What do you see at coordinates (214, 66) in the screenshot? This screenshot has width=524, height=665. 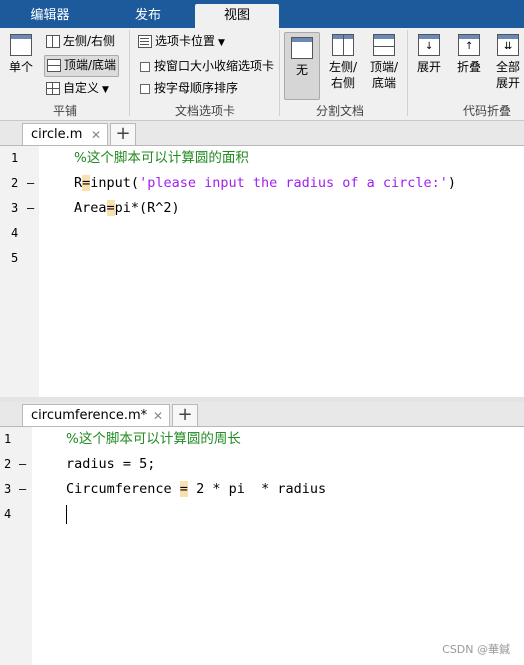 I see `shrink-tabs-label: 按窗口大小收缩选项卡` at bounding box center [214, 66].